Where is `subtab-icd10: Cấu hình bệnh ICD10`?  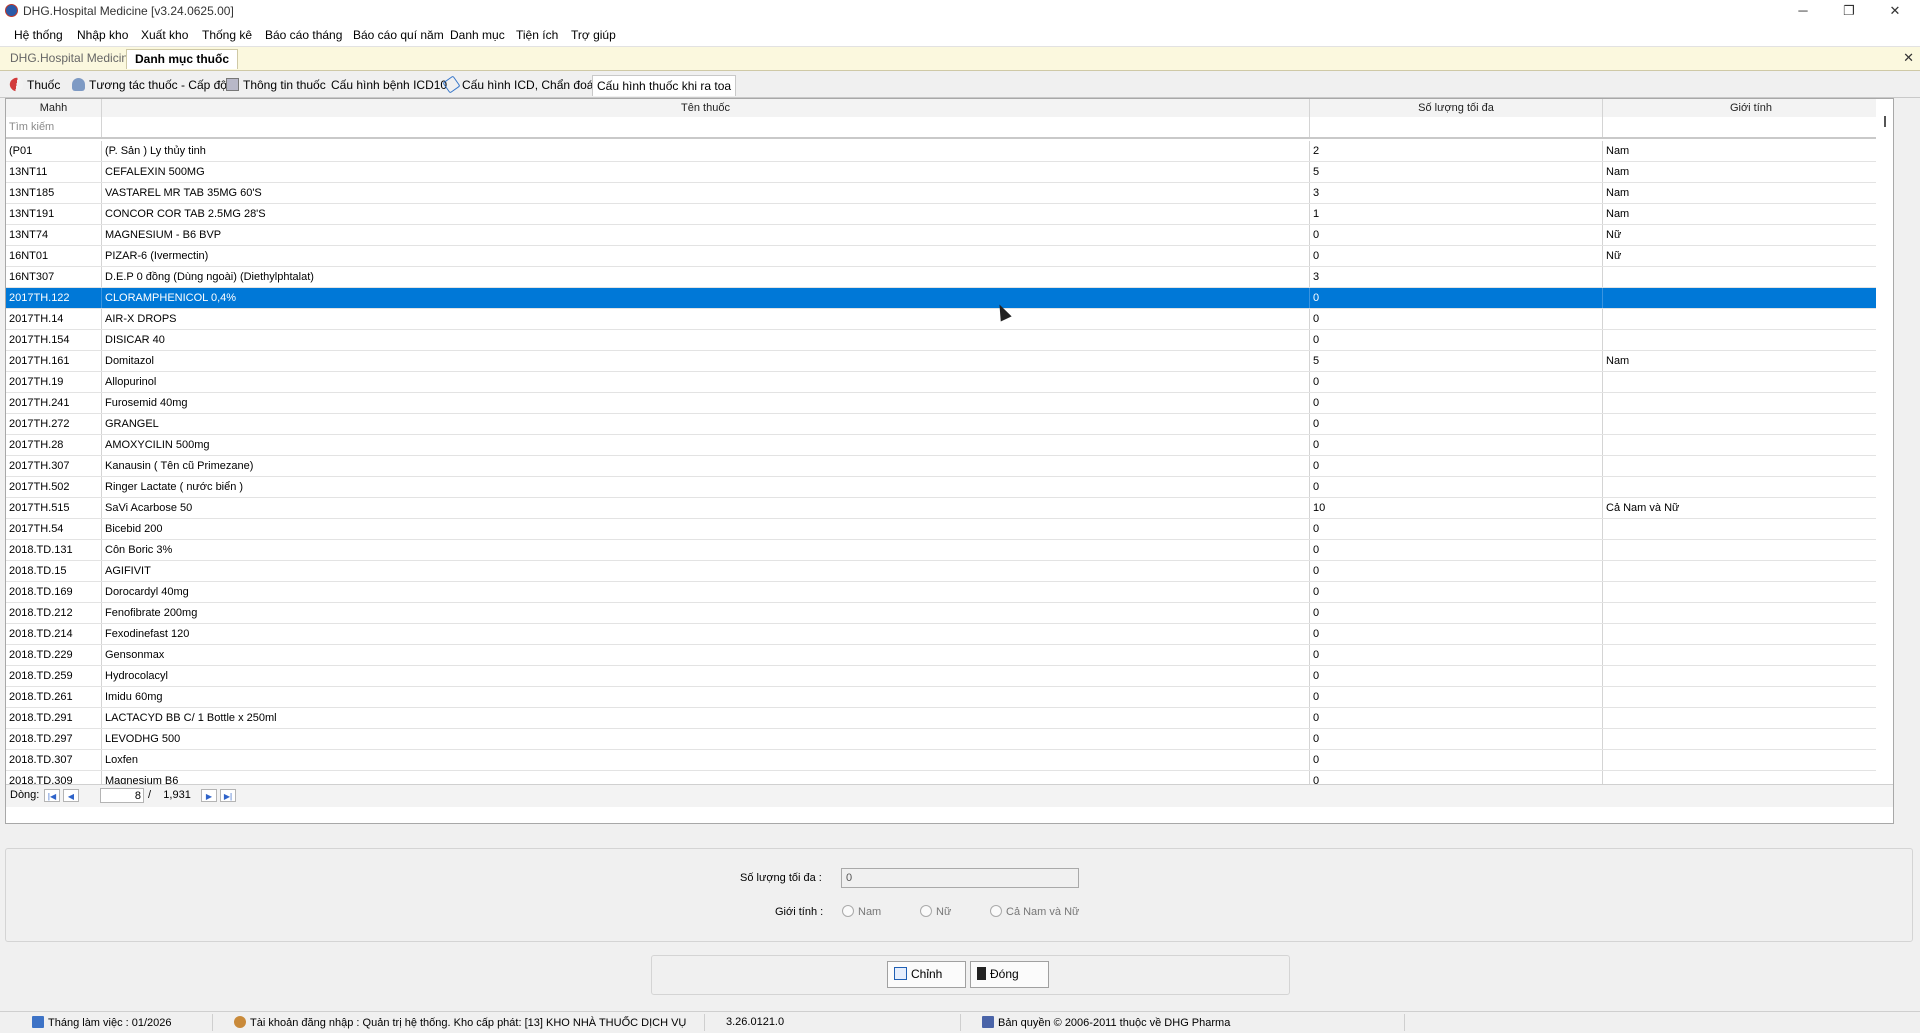 subtab-icd10: Cấu hình bệnh ICD10 is located at coordinates (389, 85).